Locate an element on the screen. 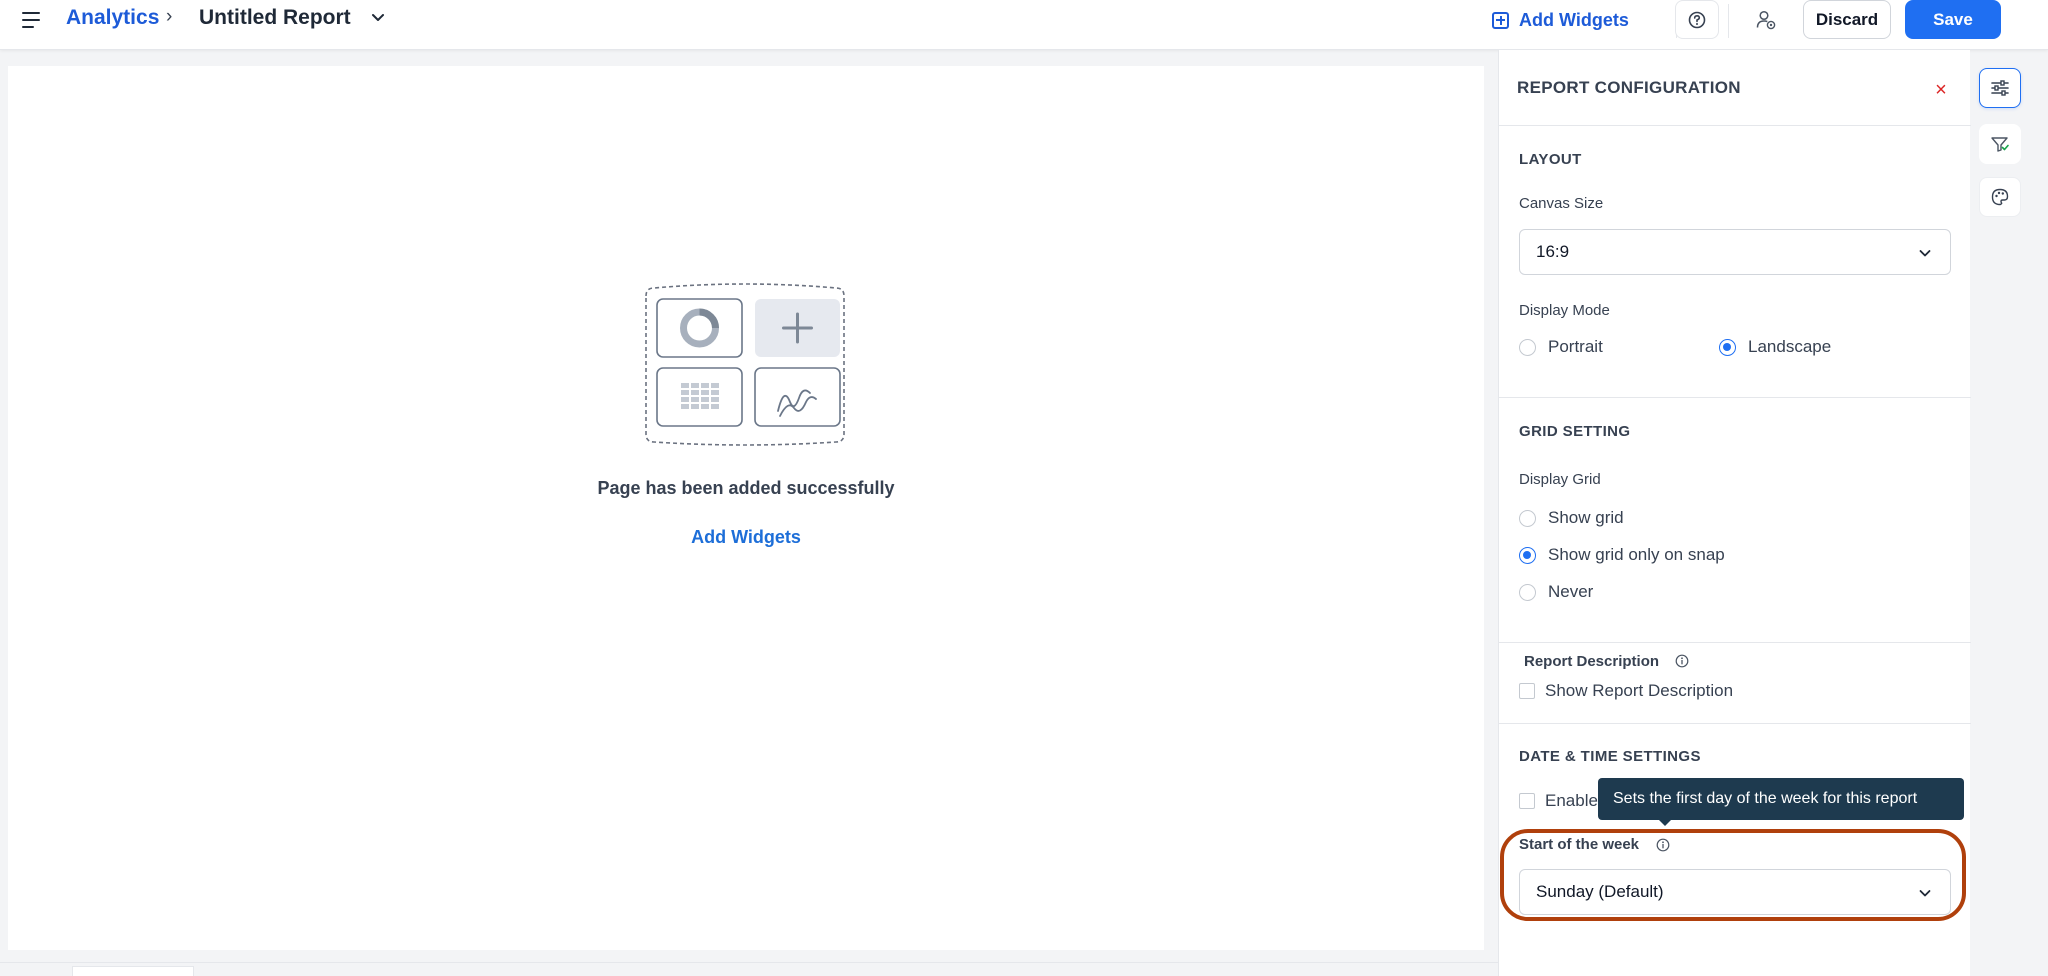  radio-landscape is located at coordinates (1727, 347).